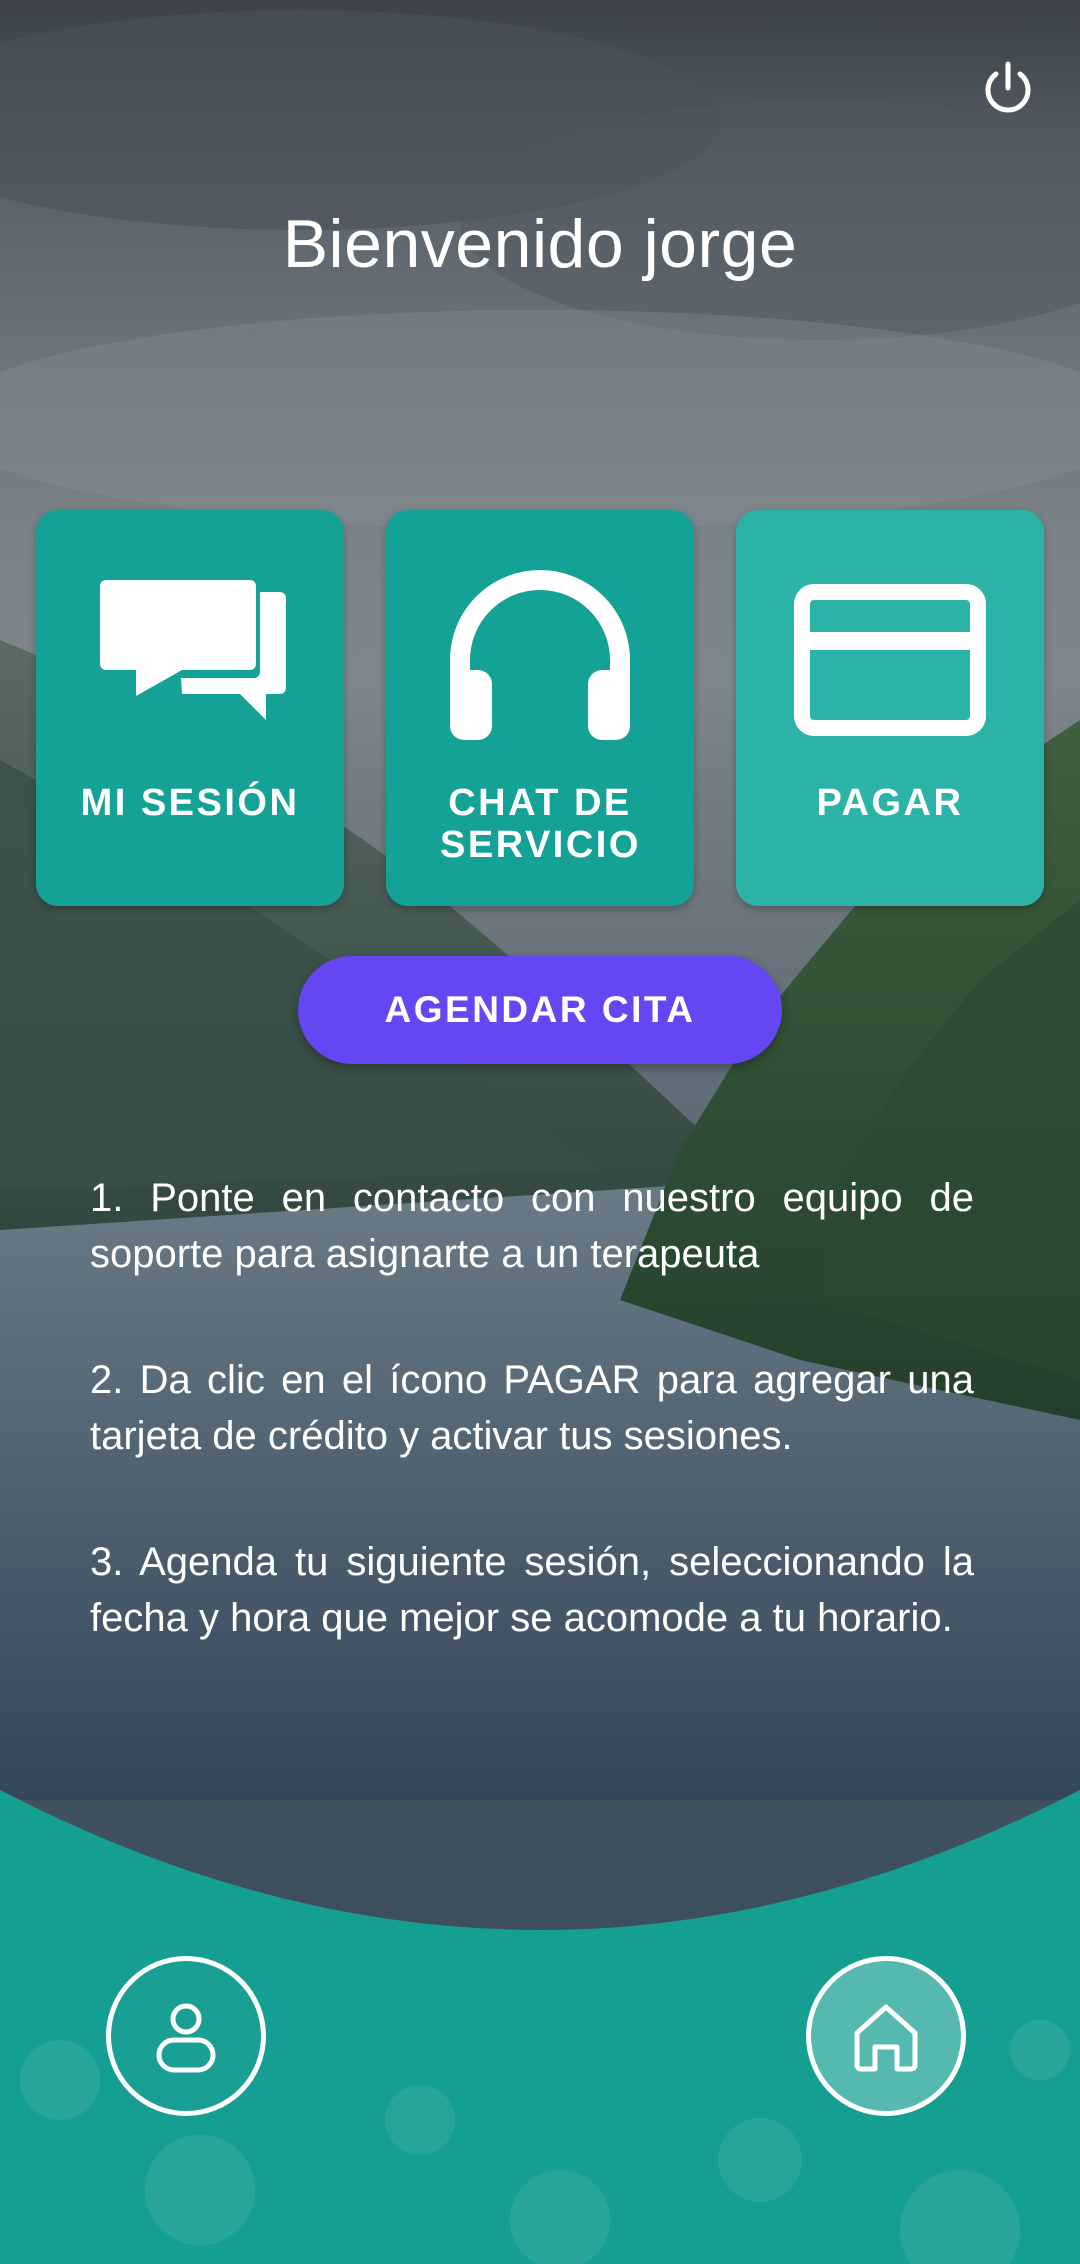  I want to click on profile-button, so click(186, 2036).